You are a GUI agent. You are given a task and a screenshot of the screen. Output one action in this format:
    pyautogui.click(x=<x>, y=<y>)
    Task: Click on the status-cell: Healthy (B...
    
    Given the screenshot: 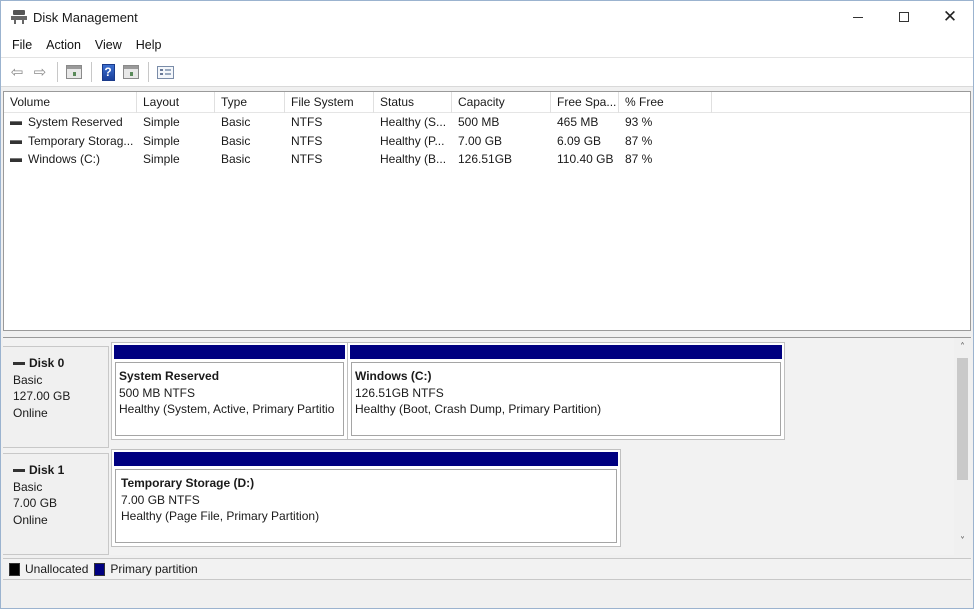 What is the action you would take?
    pyautogui.click(x=413, y=159)
    